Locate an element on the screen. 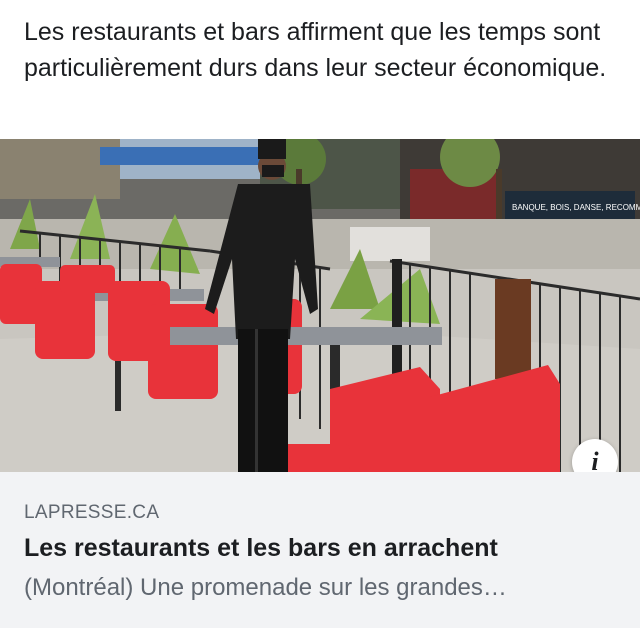  link-title: Les restaurants et les bars en arrachent is located at coordinates (324, 548).